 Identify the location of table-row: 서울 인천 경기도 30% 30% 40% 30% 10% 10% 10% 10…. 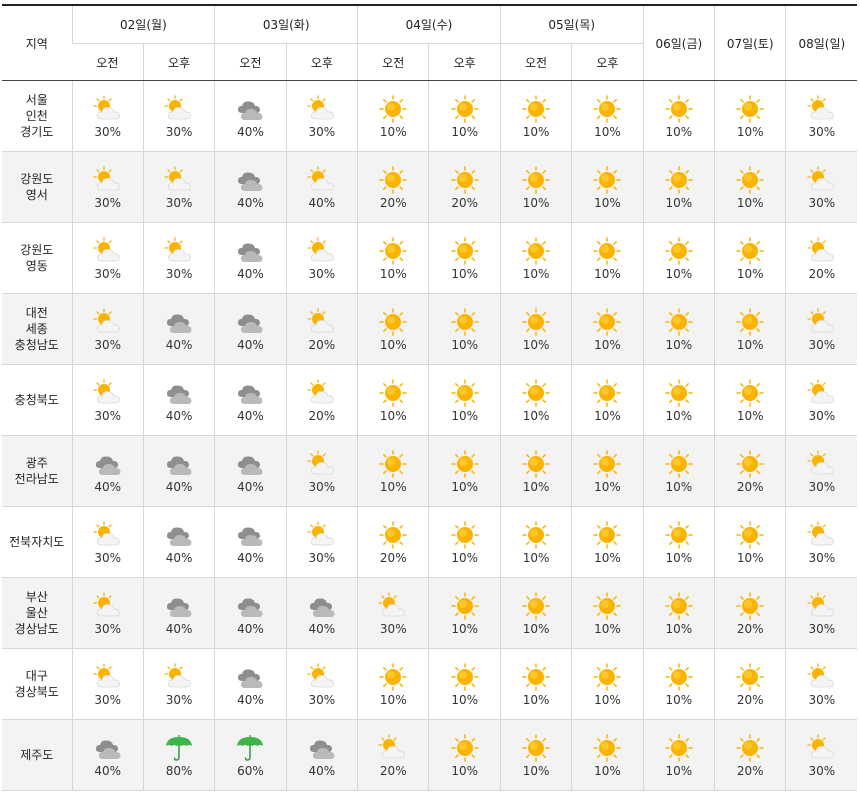
(430, 116).